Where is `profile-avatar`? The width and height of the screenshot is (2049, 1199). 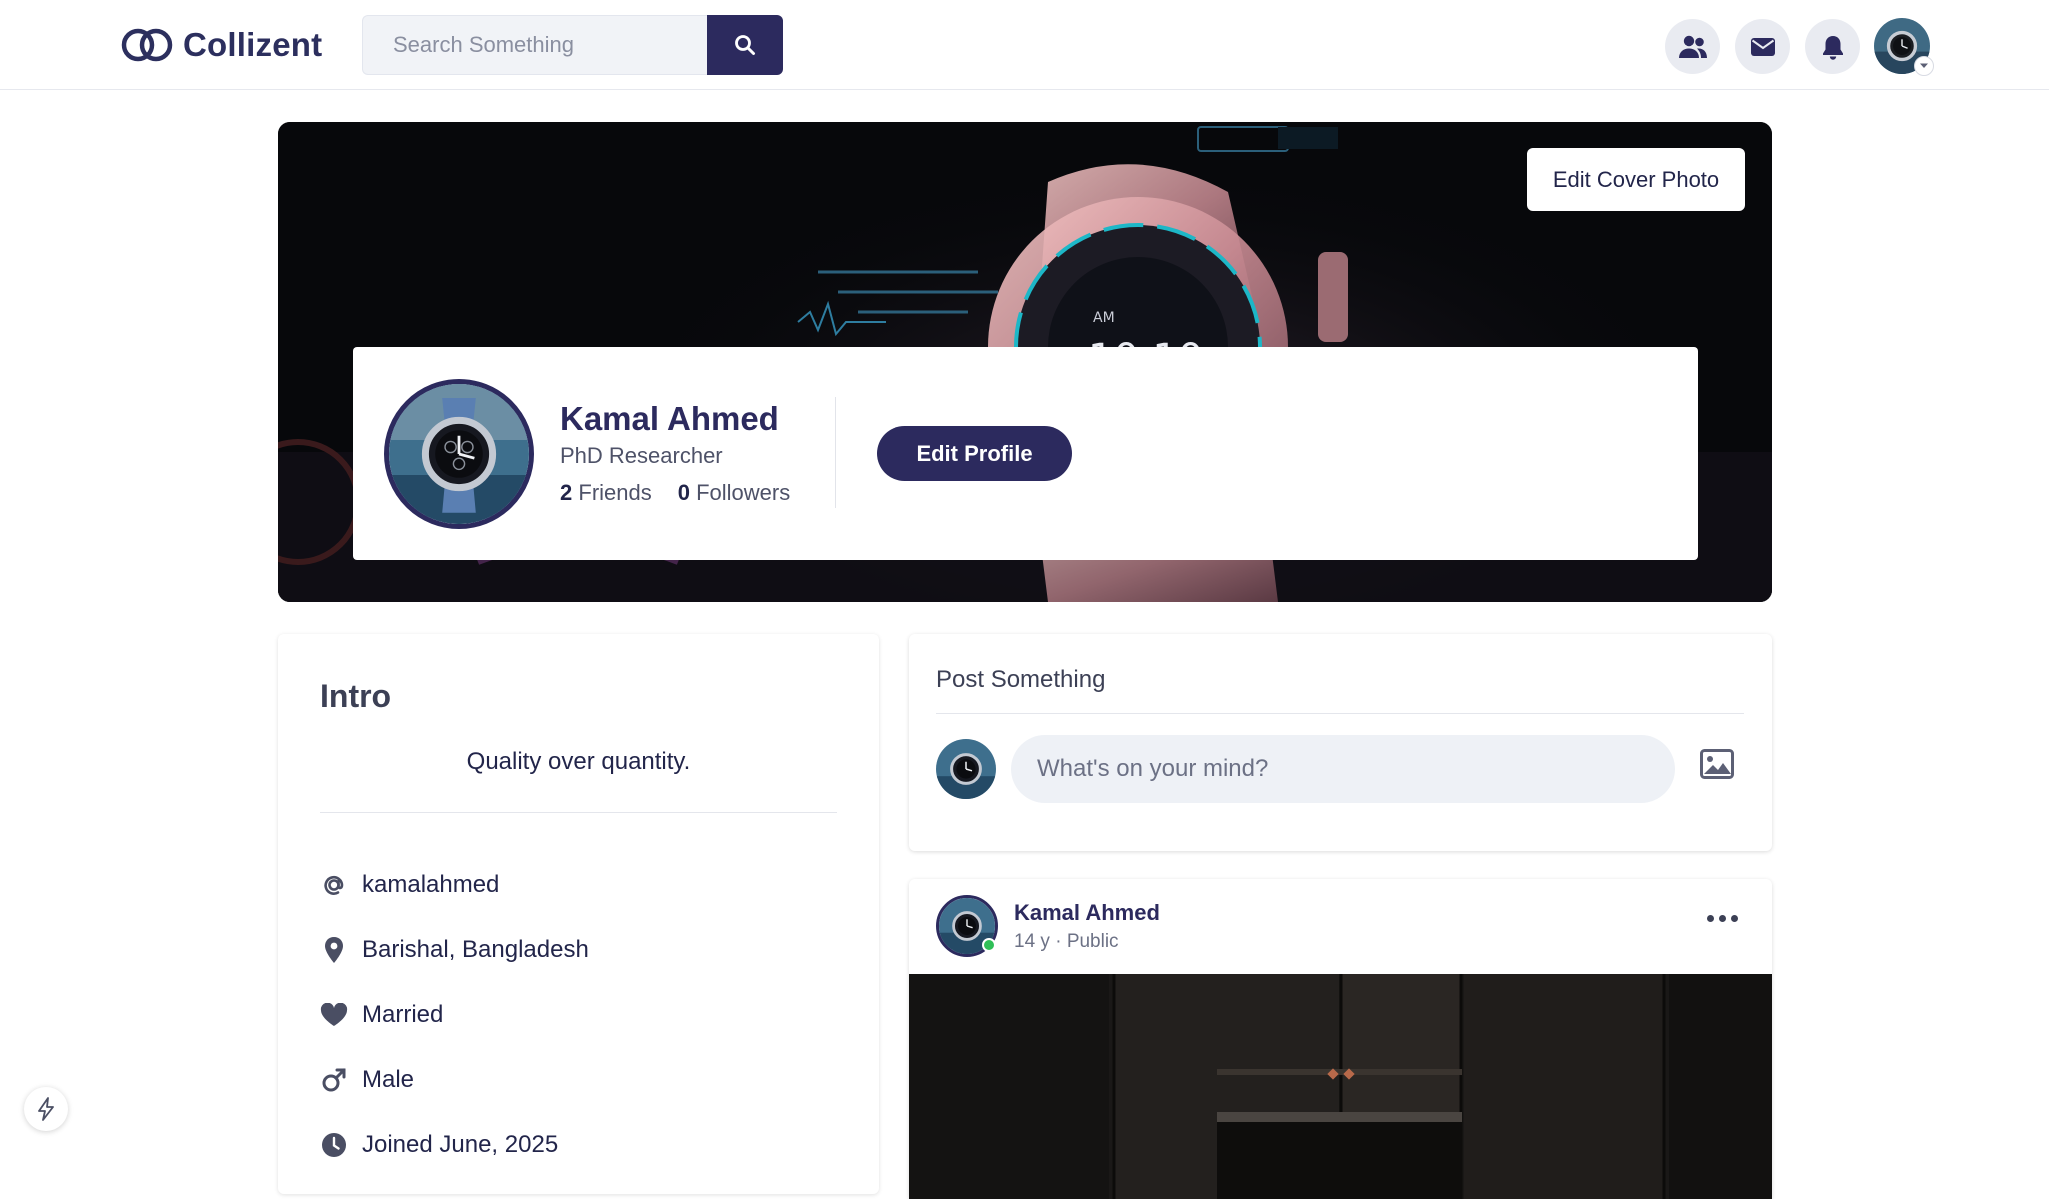 profile-avatar is located at coordinates (459, 454).